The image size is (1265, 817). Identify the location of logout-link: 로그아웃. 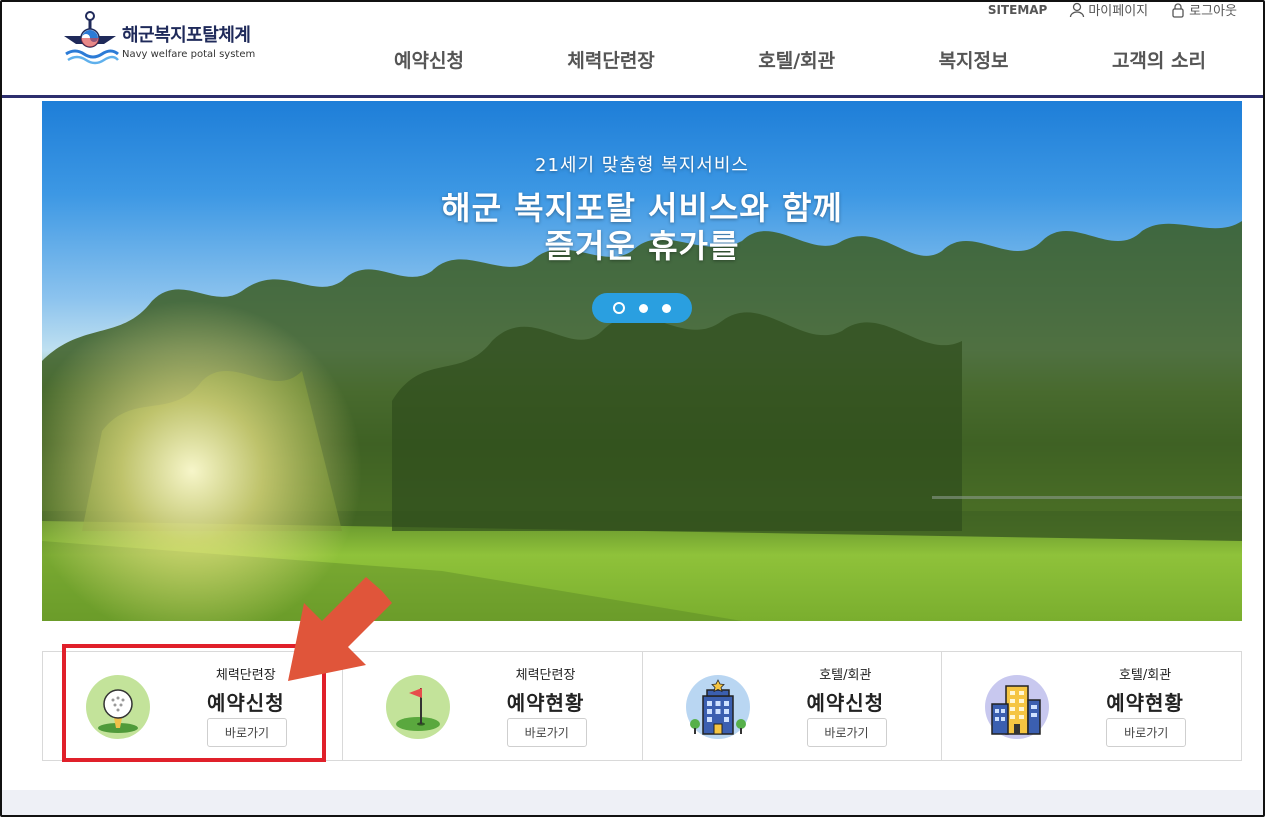
(1203, 10).